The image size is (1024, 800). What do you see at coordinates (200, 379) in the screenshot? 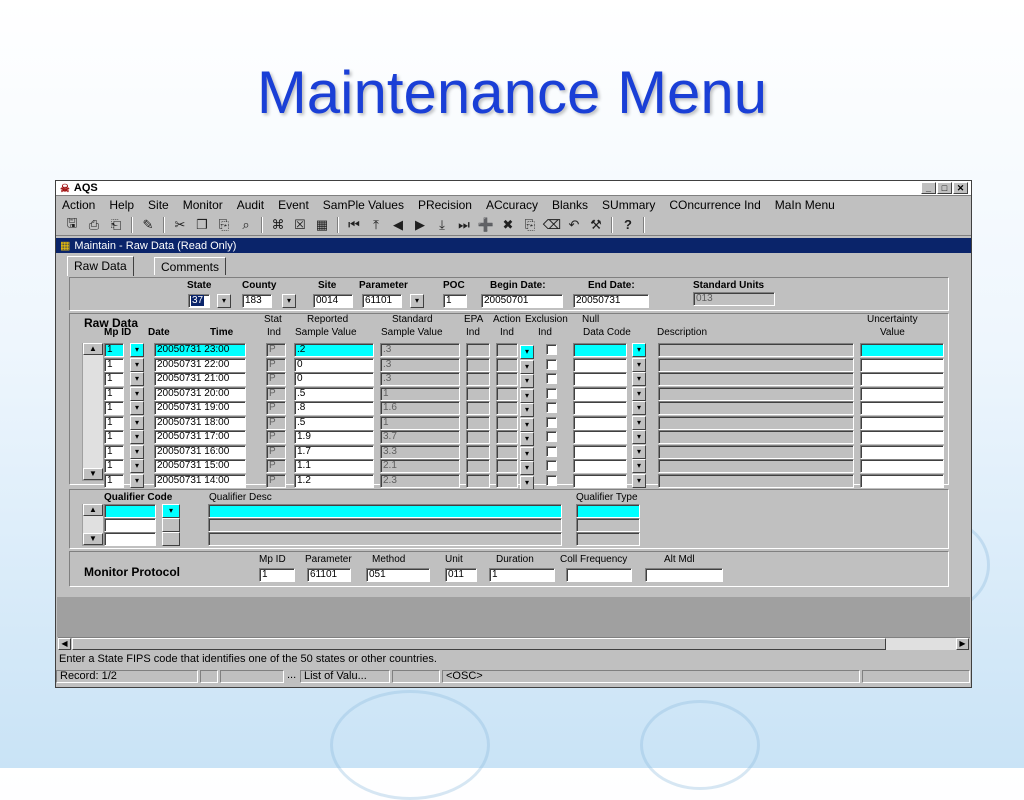
I see `datetime-cell: 20050731 21:00` at bounding box center [200, 379].